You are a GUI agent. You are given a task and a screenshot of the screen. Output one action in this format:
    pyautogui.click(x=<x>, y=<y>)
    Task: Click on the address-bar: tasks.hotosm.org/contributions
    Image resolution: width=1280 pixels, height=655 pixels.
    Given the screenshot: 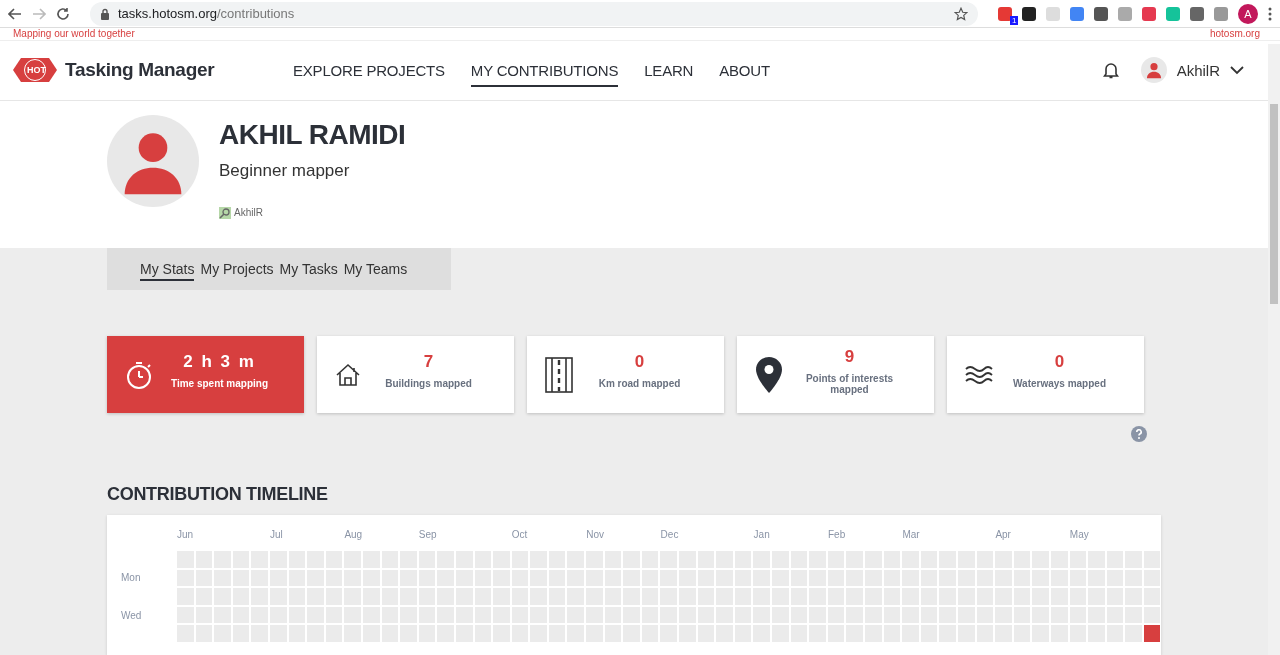 What is the action you would take?
    pyautogui.click(x=534, y=13)
    